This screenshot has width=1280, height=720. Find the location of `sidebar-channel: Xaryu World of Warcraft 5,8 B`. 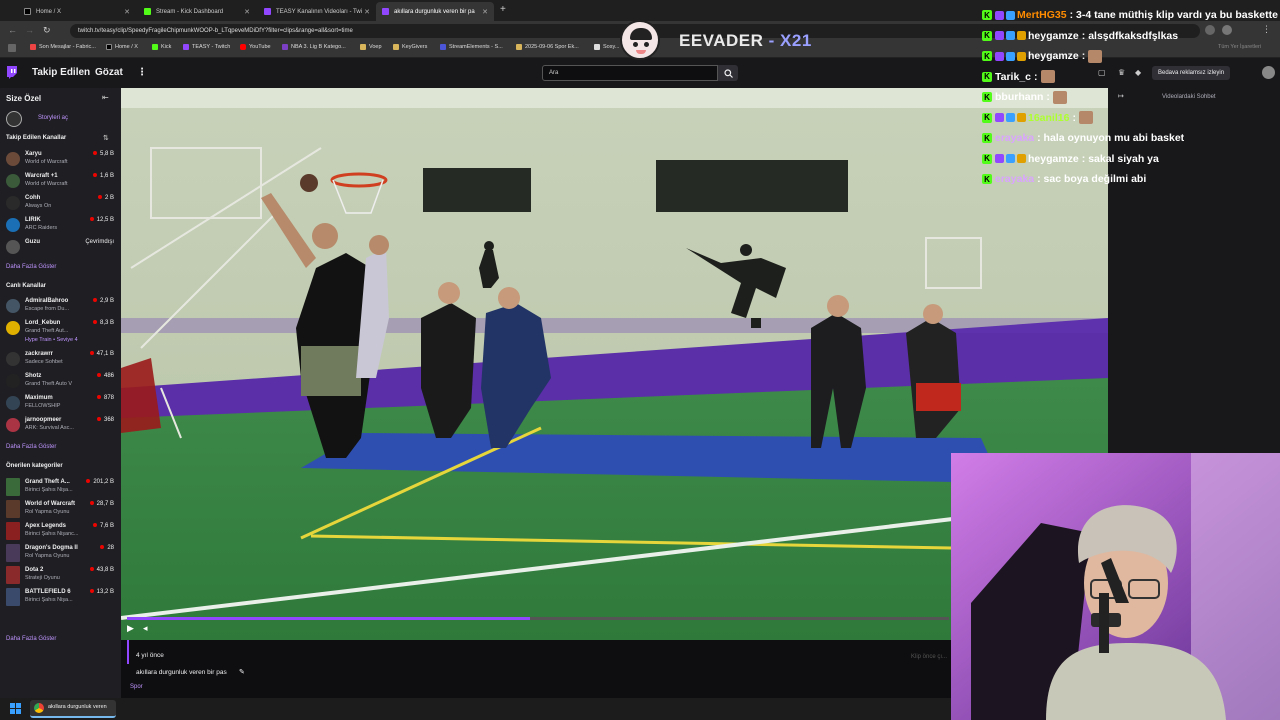

sidebar-channel: Xaryu World of Warcraft 5,8 B is located at coordinates (60, 160).